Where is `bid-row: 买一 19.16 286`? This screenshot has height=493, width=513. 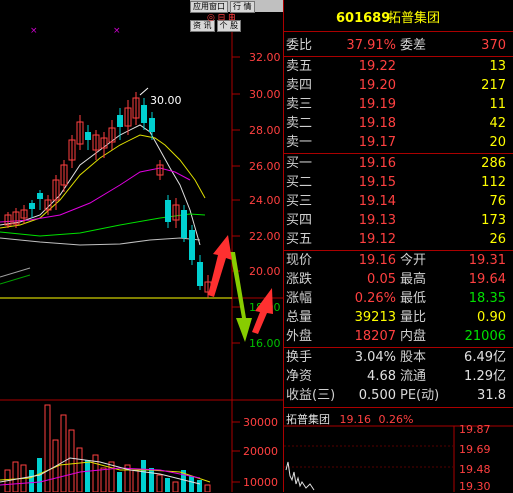
bid-row: 买一 19.16 286 is located at coordinates (398, 164).